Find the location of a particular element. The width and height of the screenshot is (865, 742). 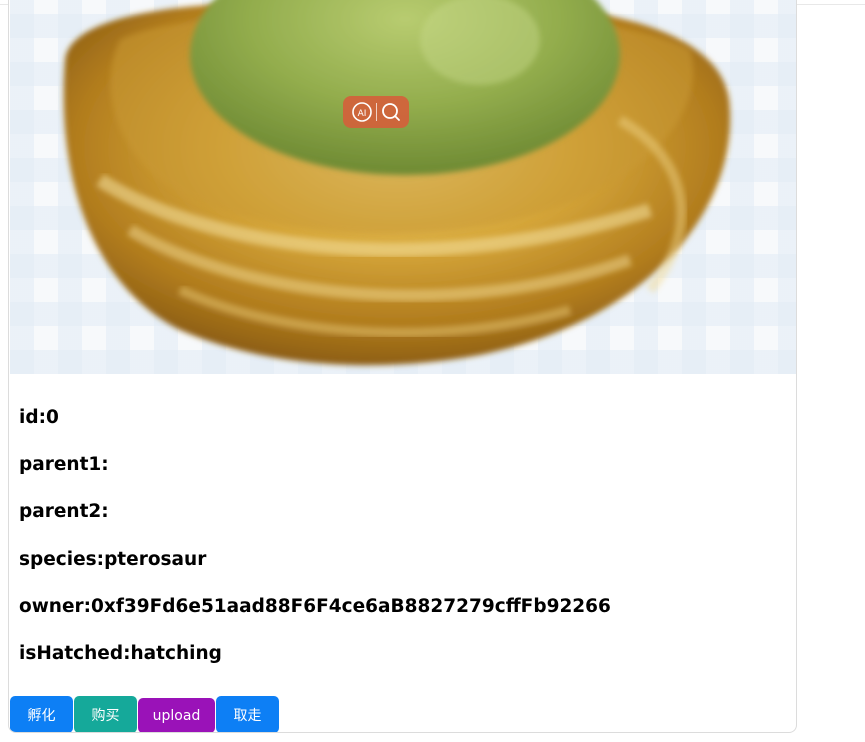

egg-species: species:pterosaur is located at coordinates (113, 559).